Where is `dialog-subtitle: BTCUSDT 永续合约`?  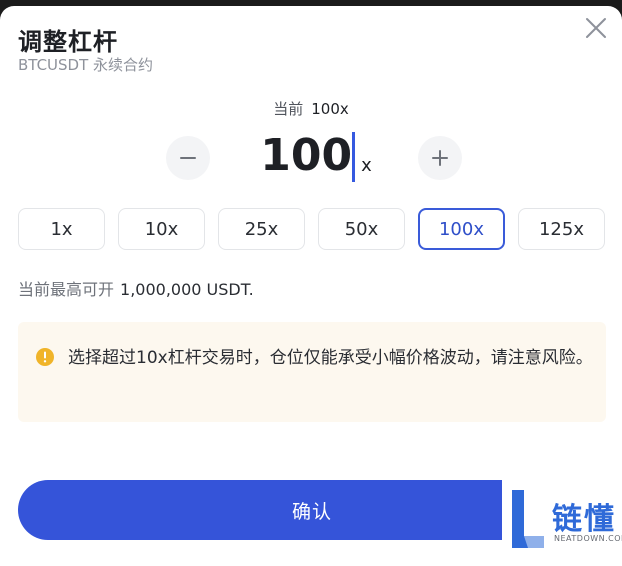 dialog-subtitle: BTCUSDT 永续合约 is located at coordinates (86, 65).